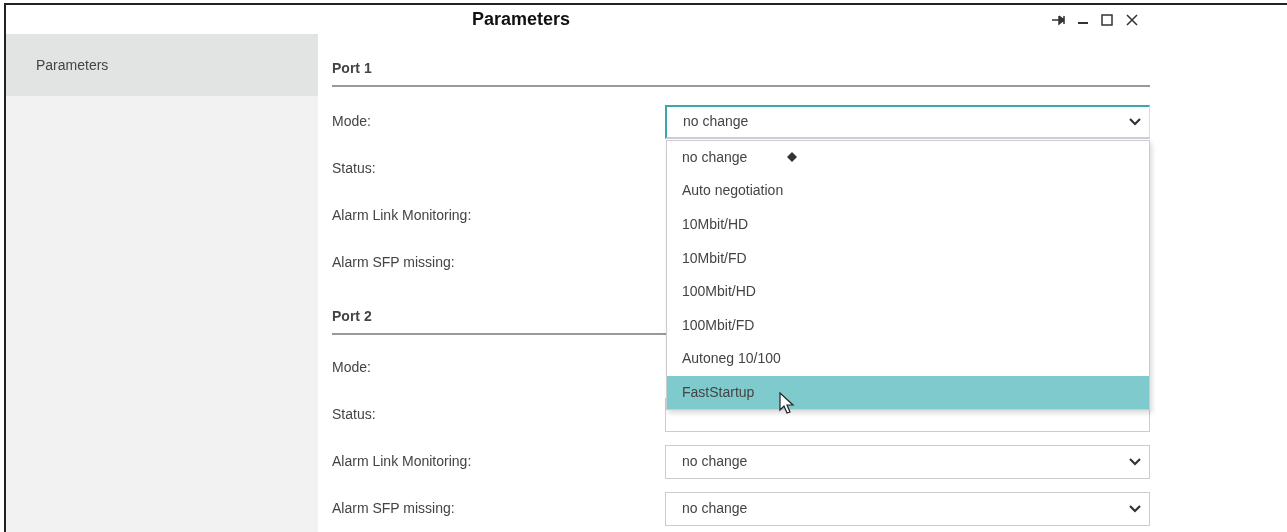 The height and width of the screenshot is (532, 1287). What do you see at coordinates (908, 258) in the screenshot?
I see `dropdown-option: 10Mbit/FD` at bounding box center [908, 258].